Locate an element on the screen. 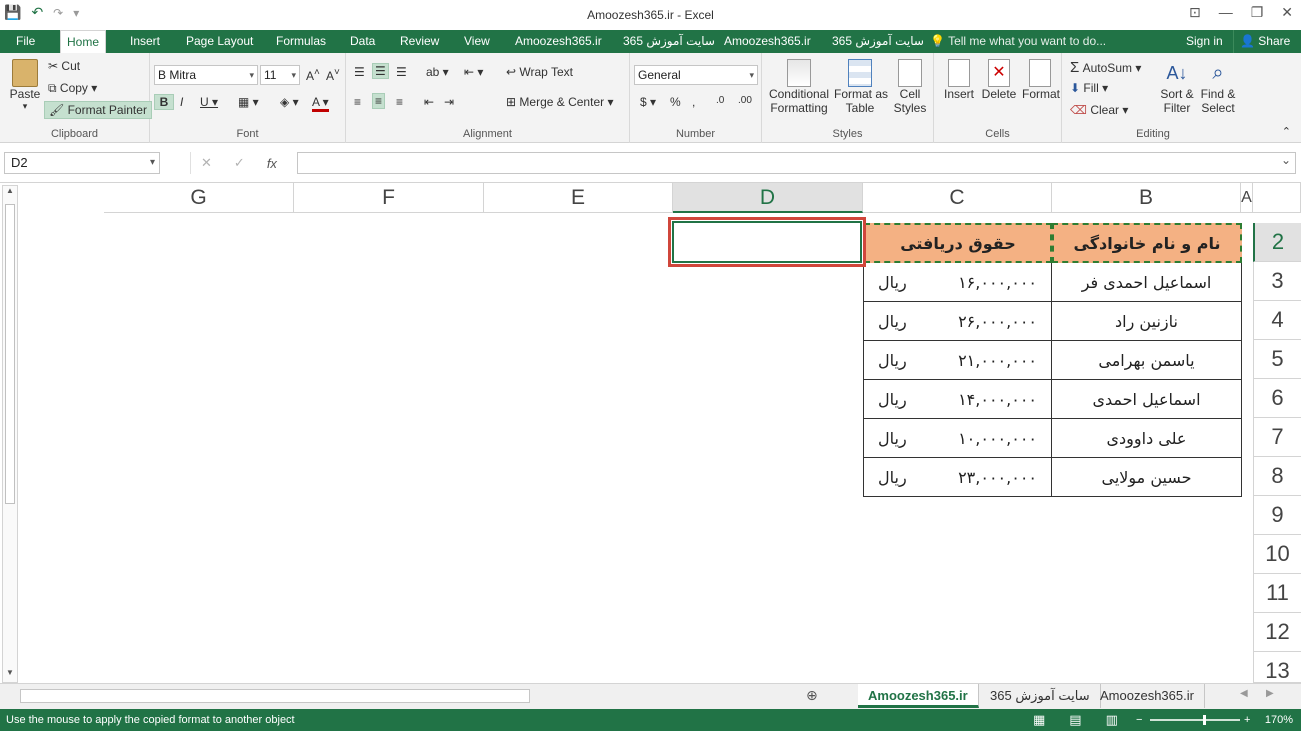  column-header-f: F is located at coordinates (389, 198).